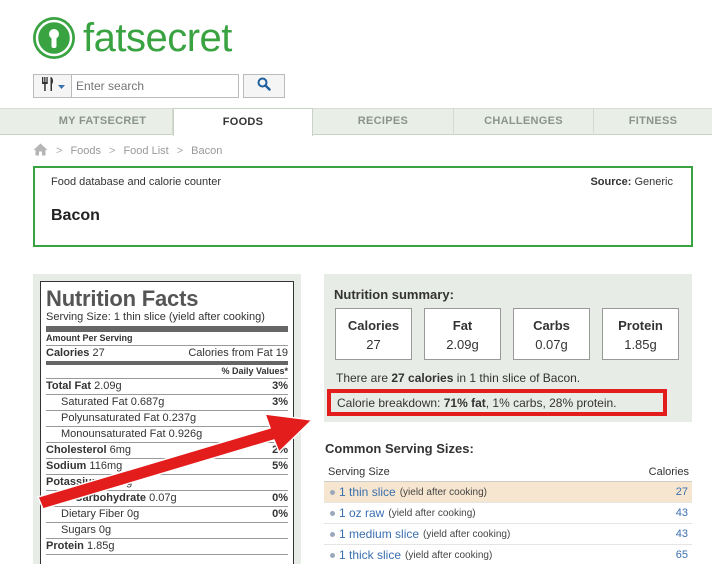 The height and width of the screenshot is (564, 712). What do you see at coordinates (96, 498) in the screenshot?
I see `nutrient-label: Total Carbohydrate` at bounding box center [96, 498].